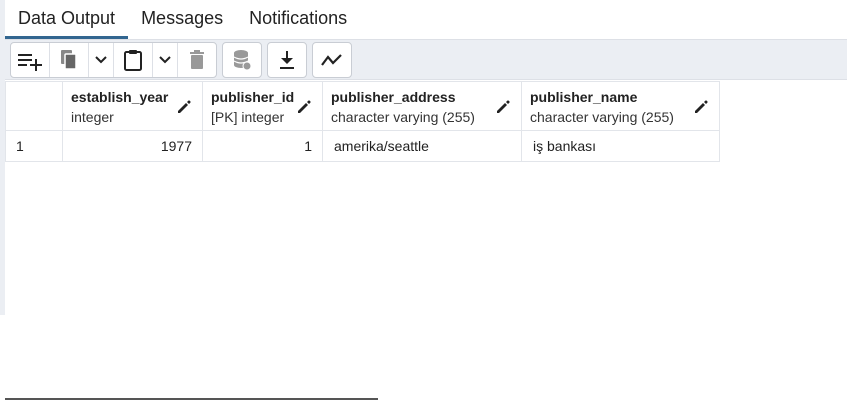  I want to click on table-cell: 1, so click(262, 146).